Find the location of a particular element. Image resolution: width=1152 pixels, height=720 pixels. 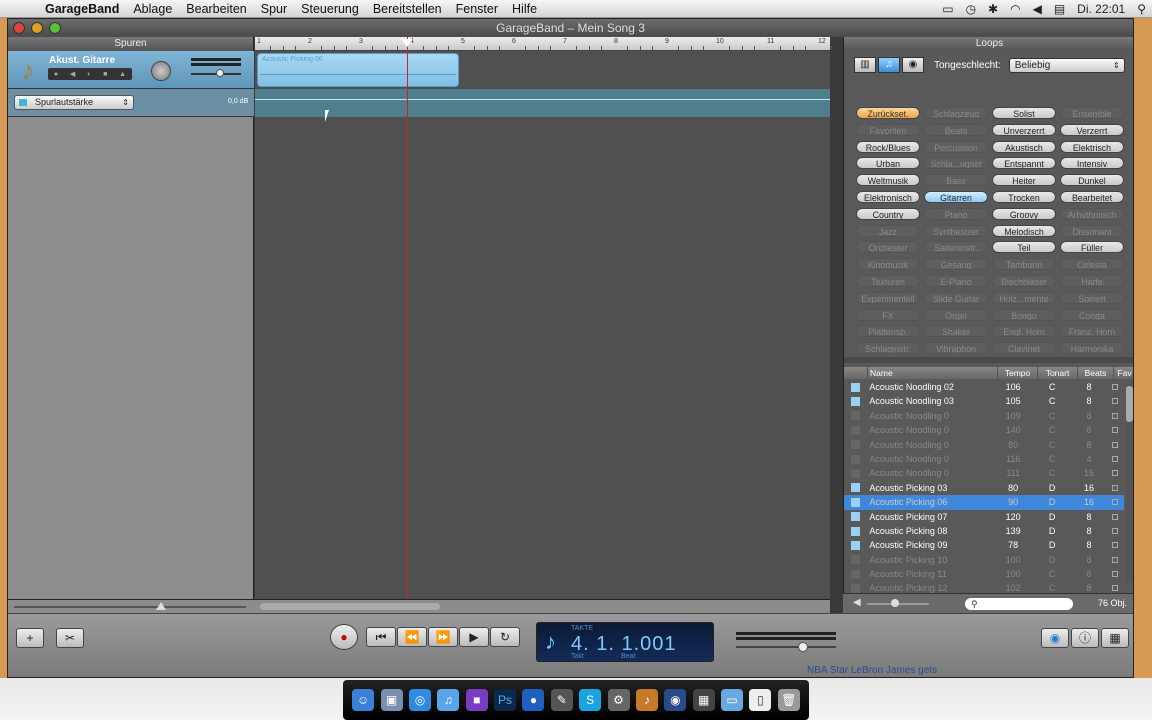

note-icon: ♪ is located at coordinates (550, 642).